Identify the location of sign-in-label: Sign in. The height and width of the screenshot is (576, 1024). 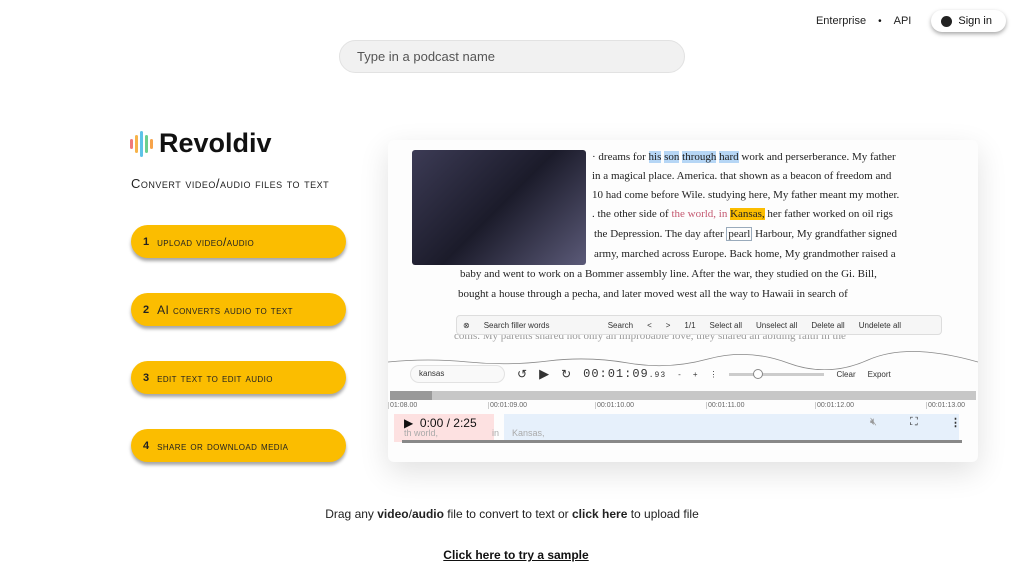
(975, 21).